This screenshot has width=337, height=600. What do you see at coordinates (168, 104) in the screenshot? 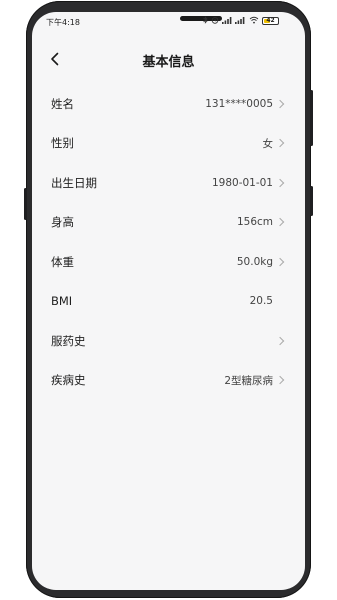
I see `row-name: 姓名 131****0005` at bounding box center [168, 104].